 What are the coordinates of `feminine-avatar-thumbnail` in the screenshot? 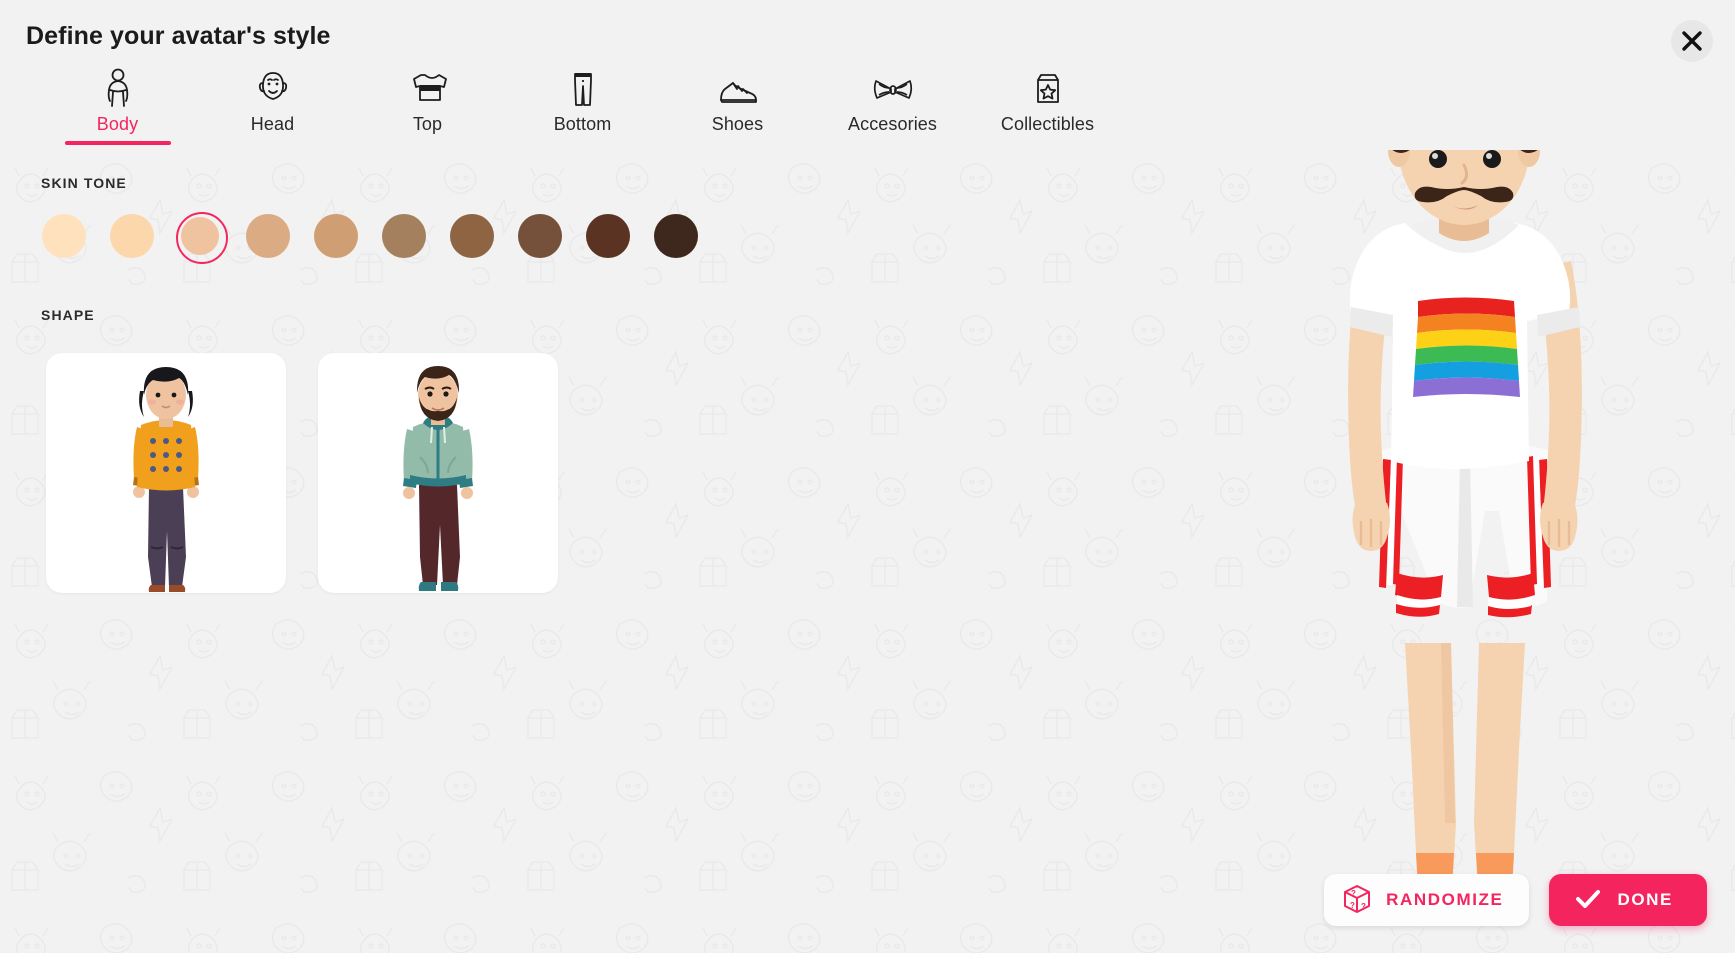 It's located at (166, 479).